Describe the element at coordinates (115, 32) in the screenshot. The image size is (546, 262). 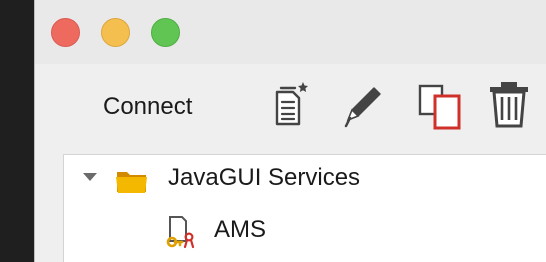
I see `minimize-window-button` at that location.